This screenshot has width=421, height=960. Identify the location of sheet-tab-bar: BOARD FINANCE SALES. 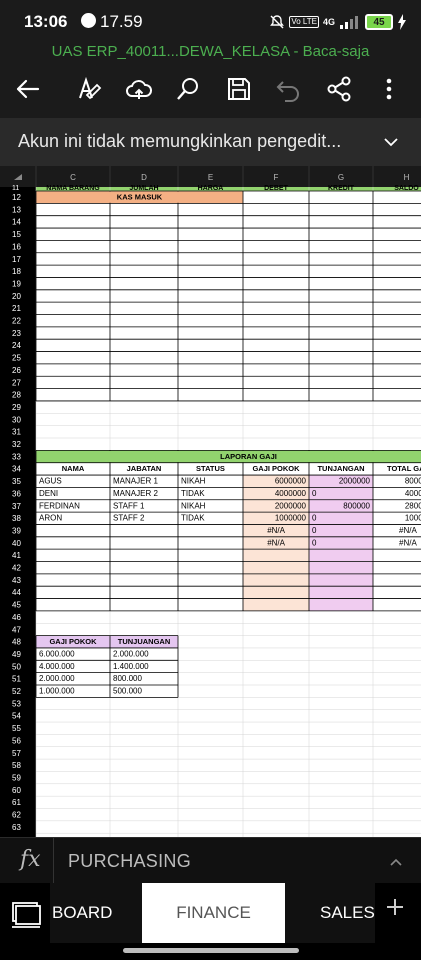
(210, 913).